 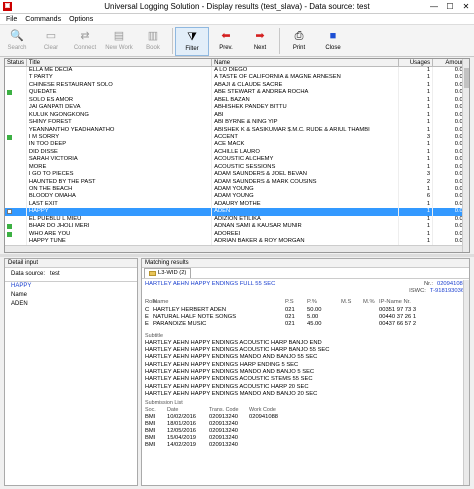 I want to click on table-row: I M SORRY ACCENT 3 0.00, so click(x=237, y=137).